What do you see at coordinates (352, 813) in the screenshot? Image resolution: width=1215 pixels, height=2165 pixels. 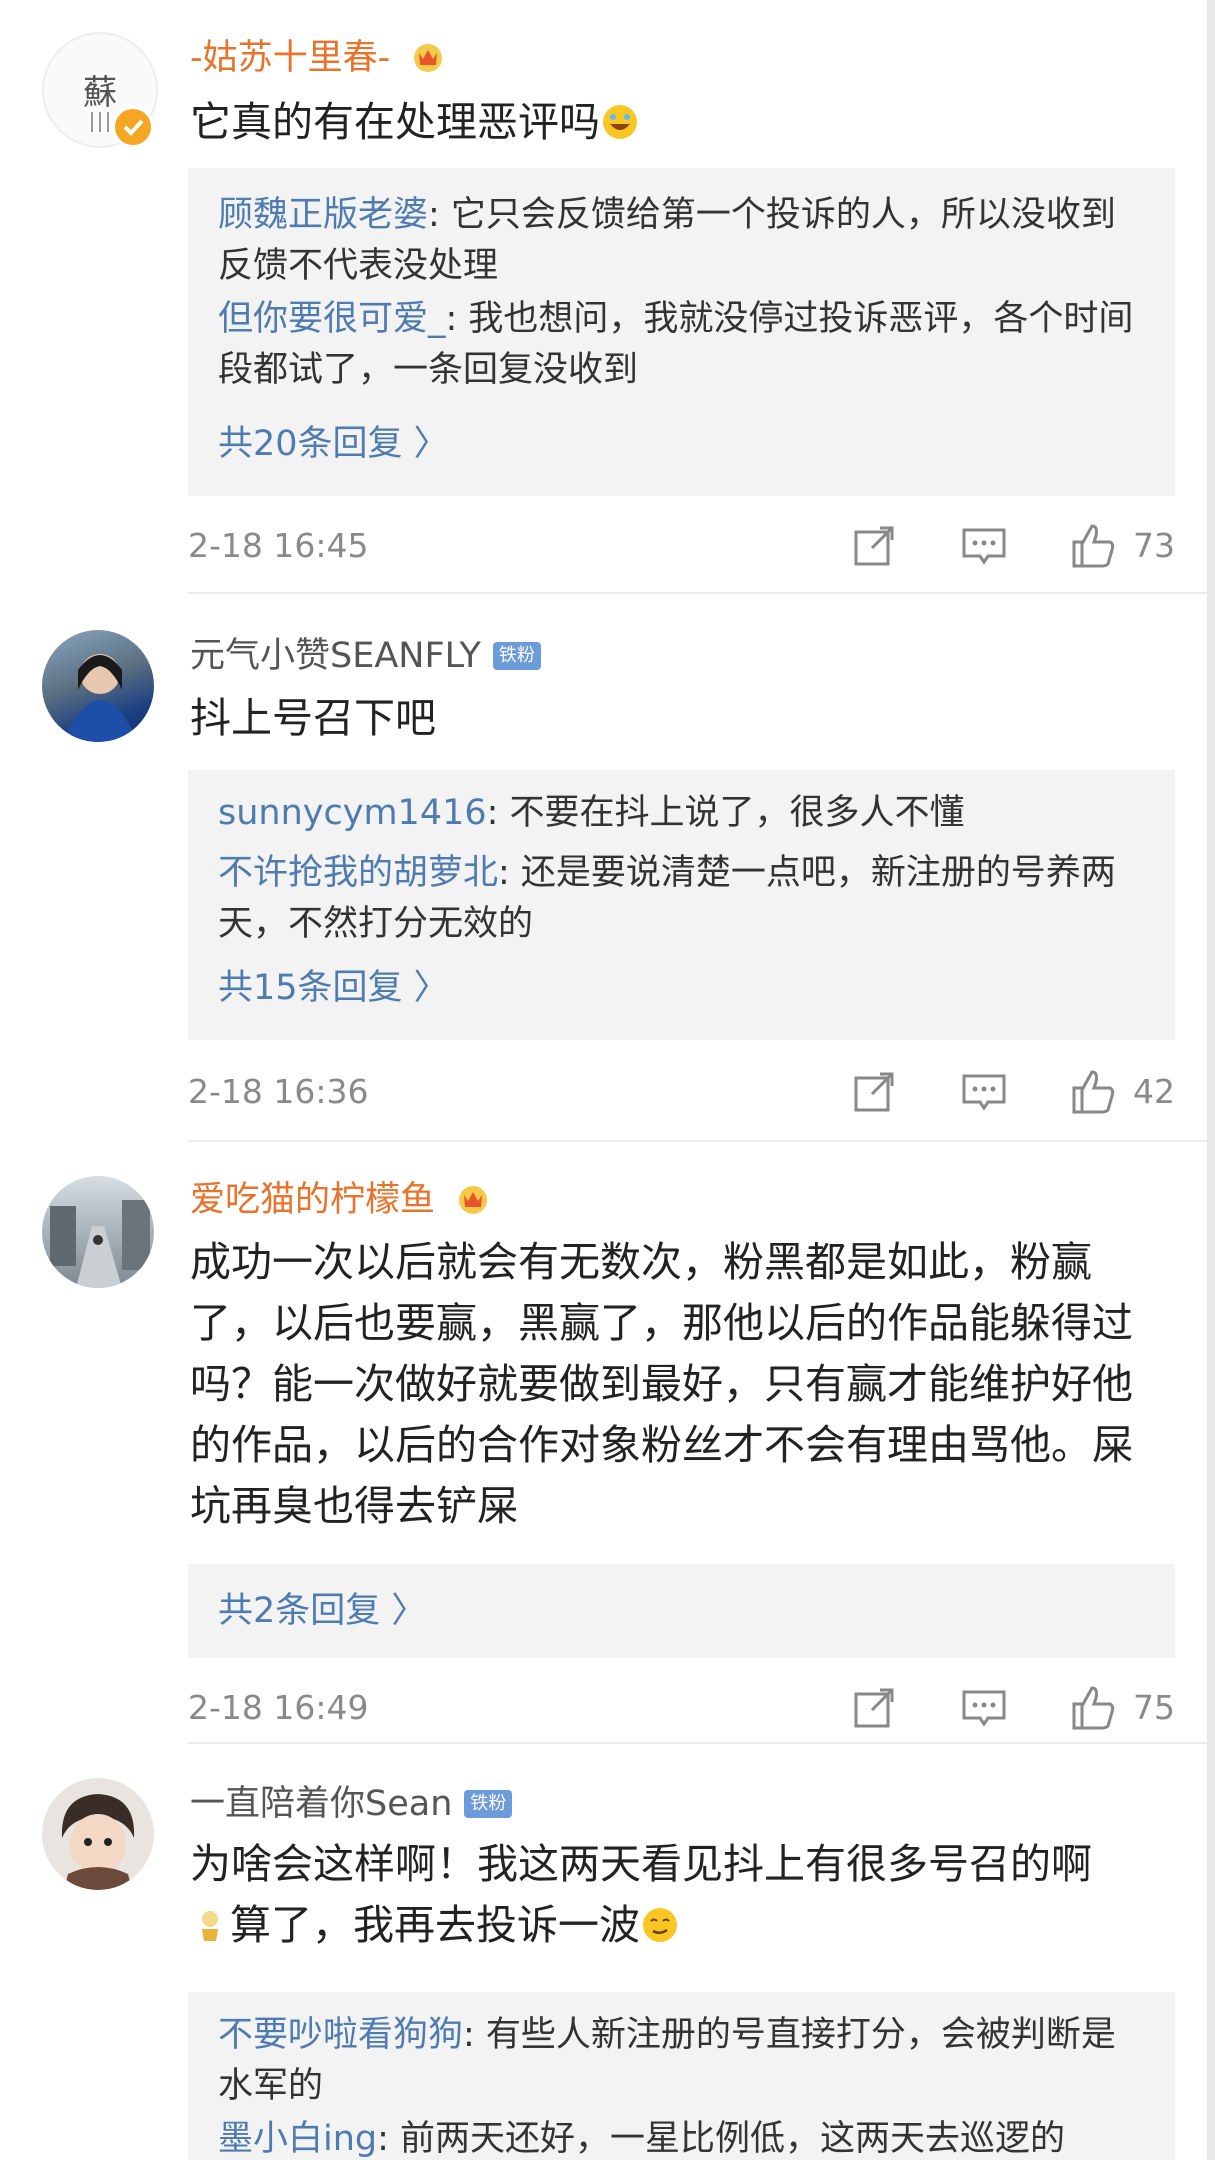 I see `reply-username: sunnycym1416` at bounding box center [352, 813].